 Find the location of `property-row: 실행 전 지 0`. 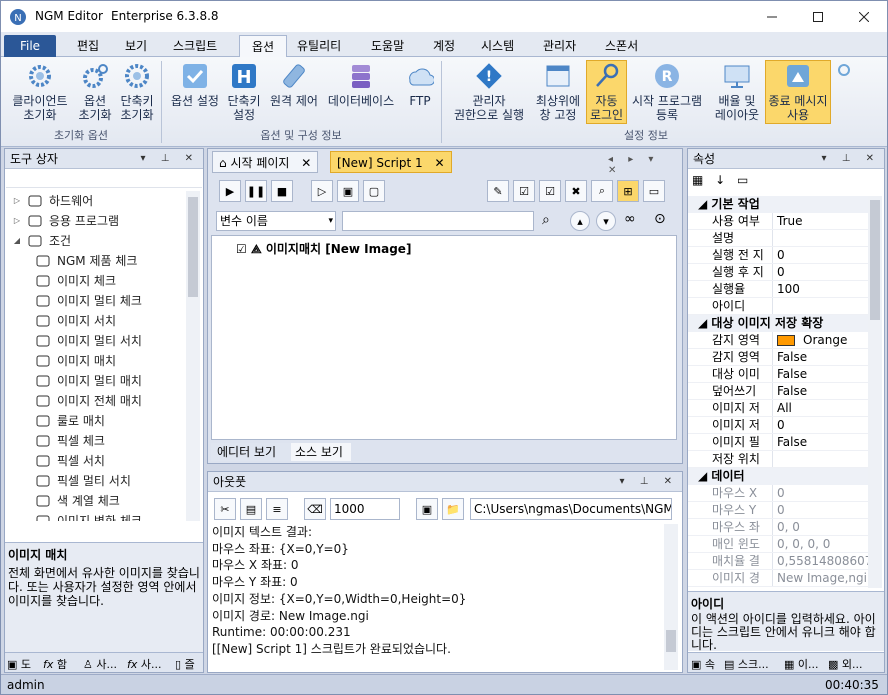

property-row: 실행 전 지 0 is located at coordinates (778, 255).